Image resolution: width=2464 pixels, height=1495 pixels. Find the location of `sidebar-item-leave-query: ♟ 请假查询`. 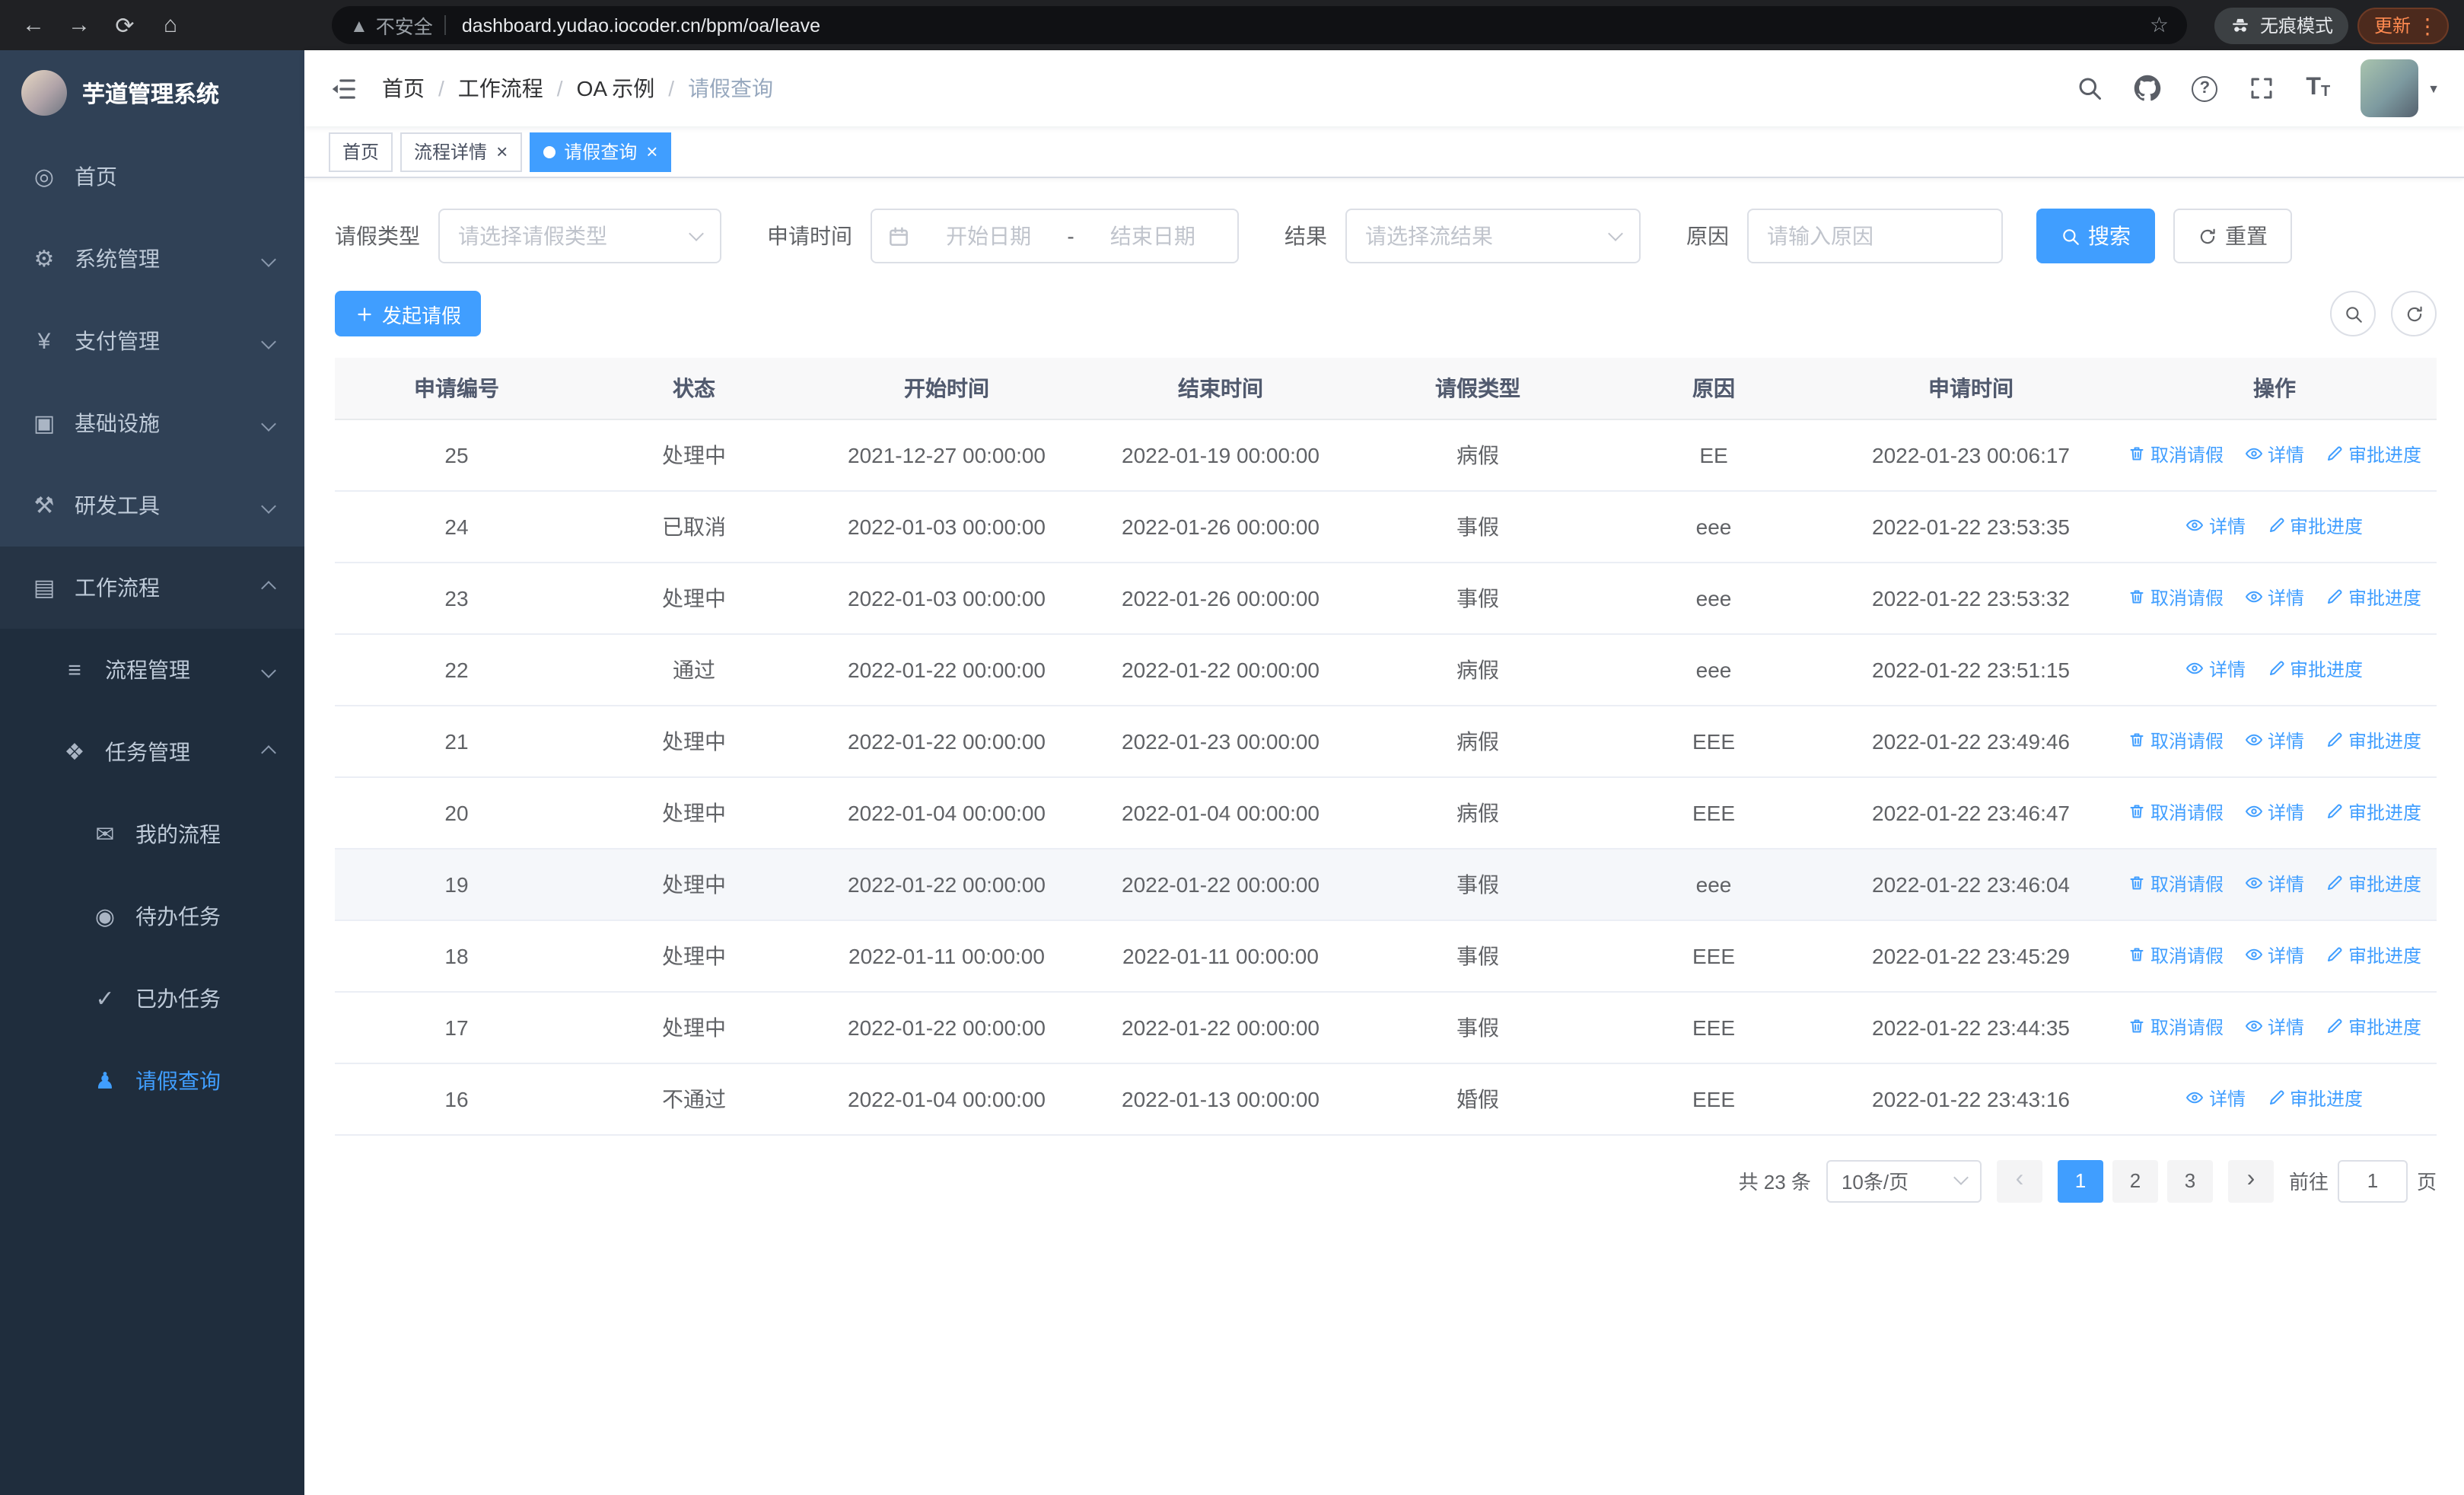

sidebar-item-leave-query: ♟ 请假查询 is located at coordinates (152, 1081).